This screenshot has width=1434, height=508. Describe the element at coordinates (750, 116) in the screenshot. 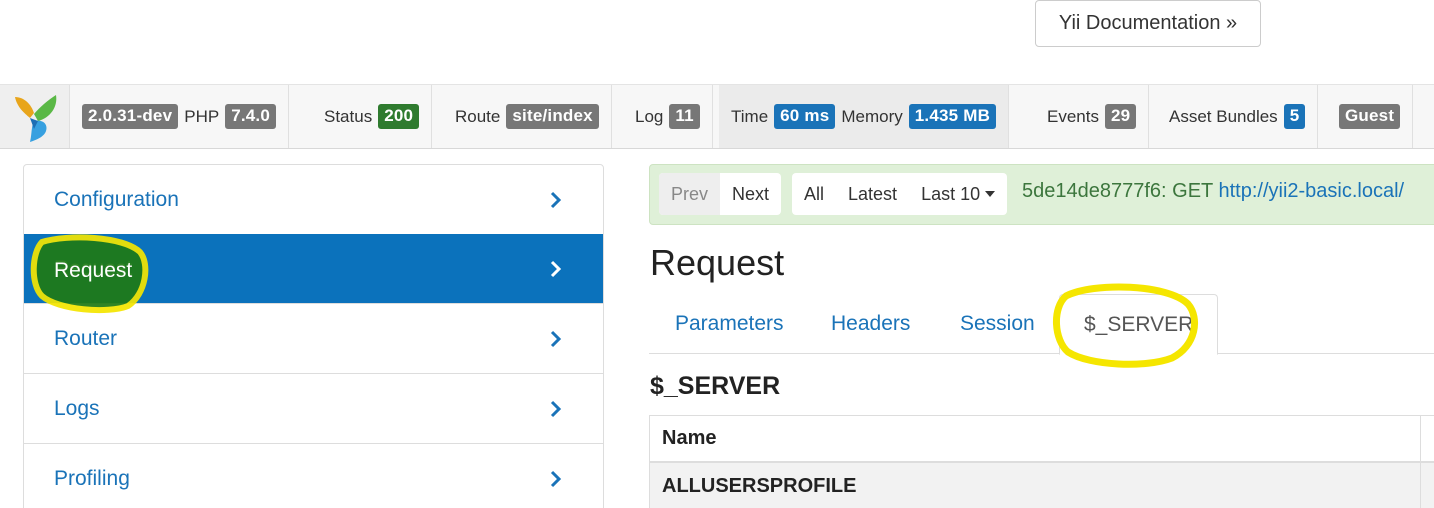

I see `time-label: Time` at that location.